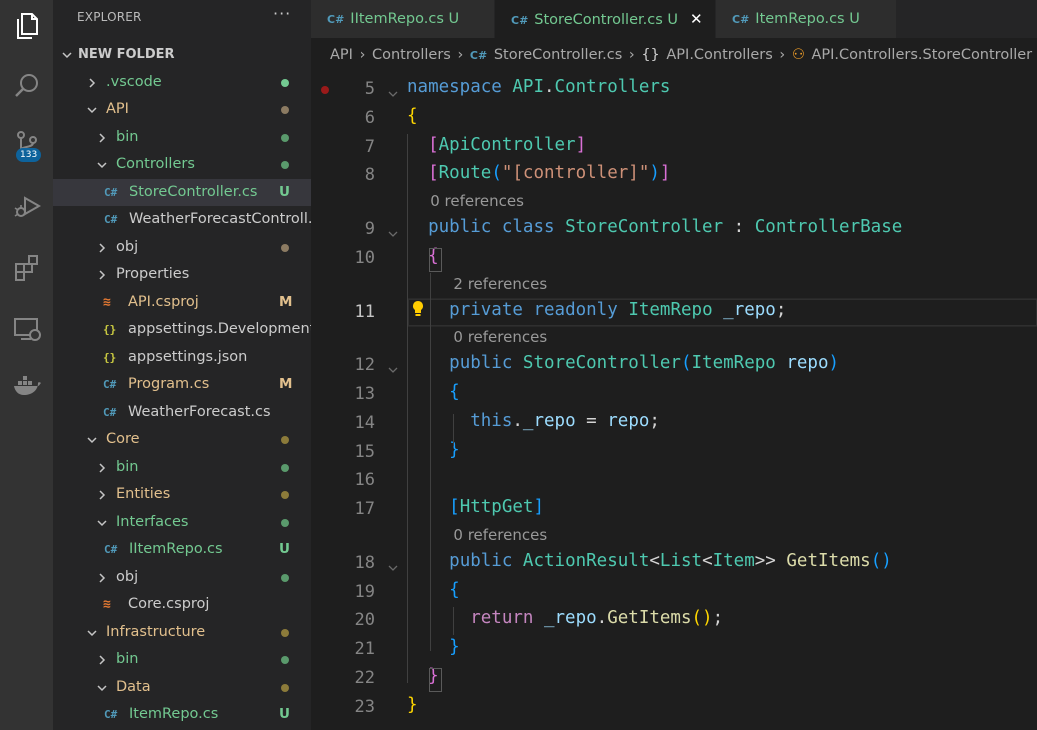 This screenshot has width=1037, height=730. I want to click on line-number: 8, so click(369, 175).